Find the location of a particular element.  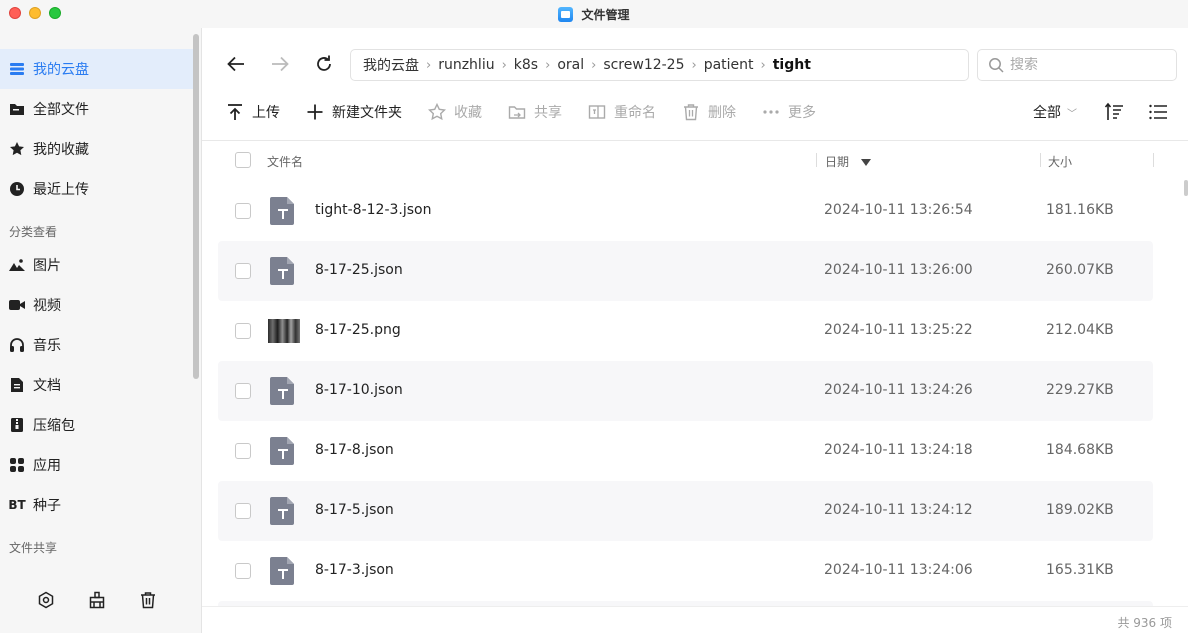

rename-button: 重命名 is located at coordinates (622, 112).